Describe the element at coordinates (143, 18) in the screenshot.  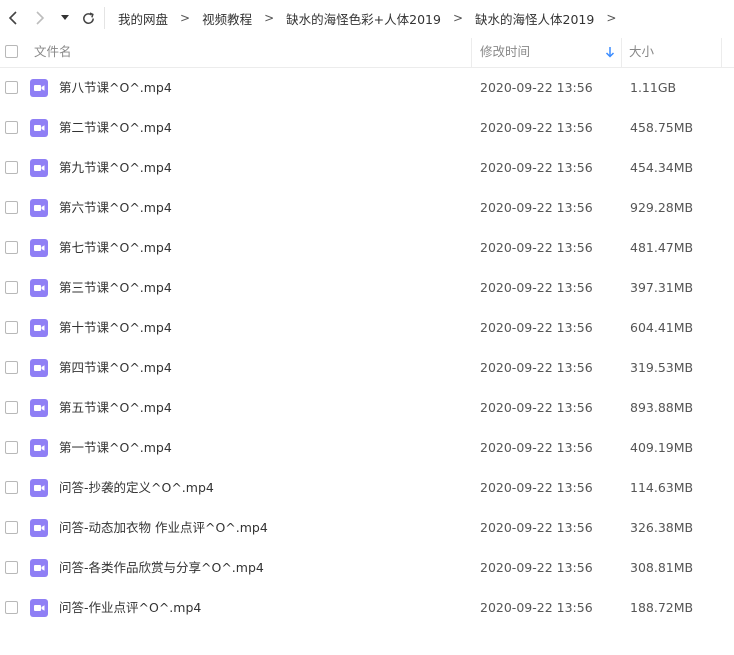
I see `breadcrumb-item-my-drive: 我的网盘` at that location.